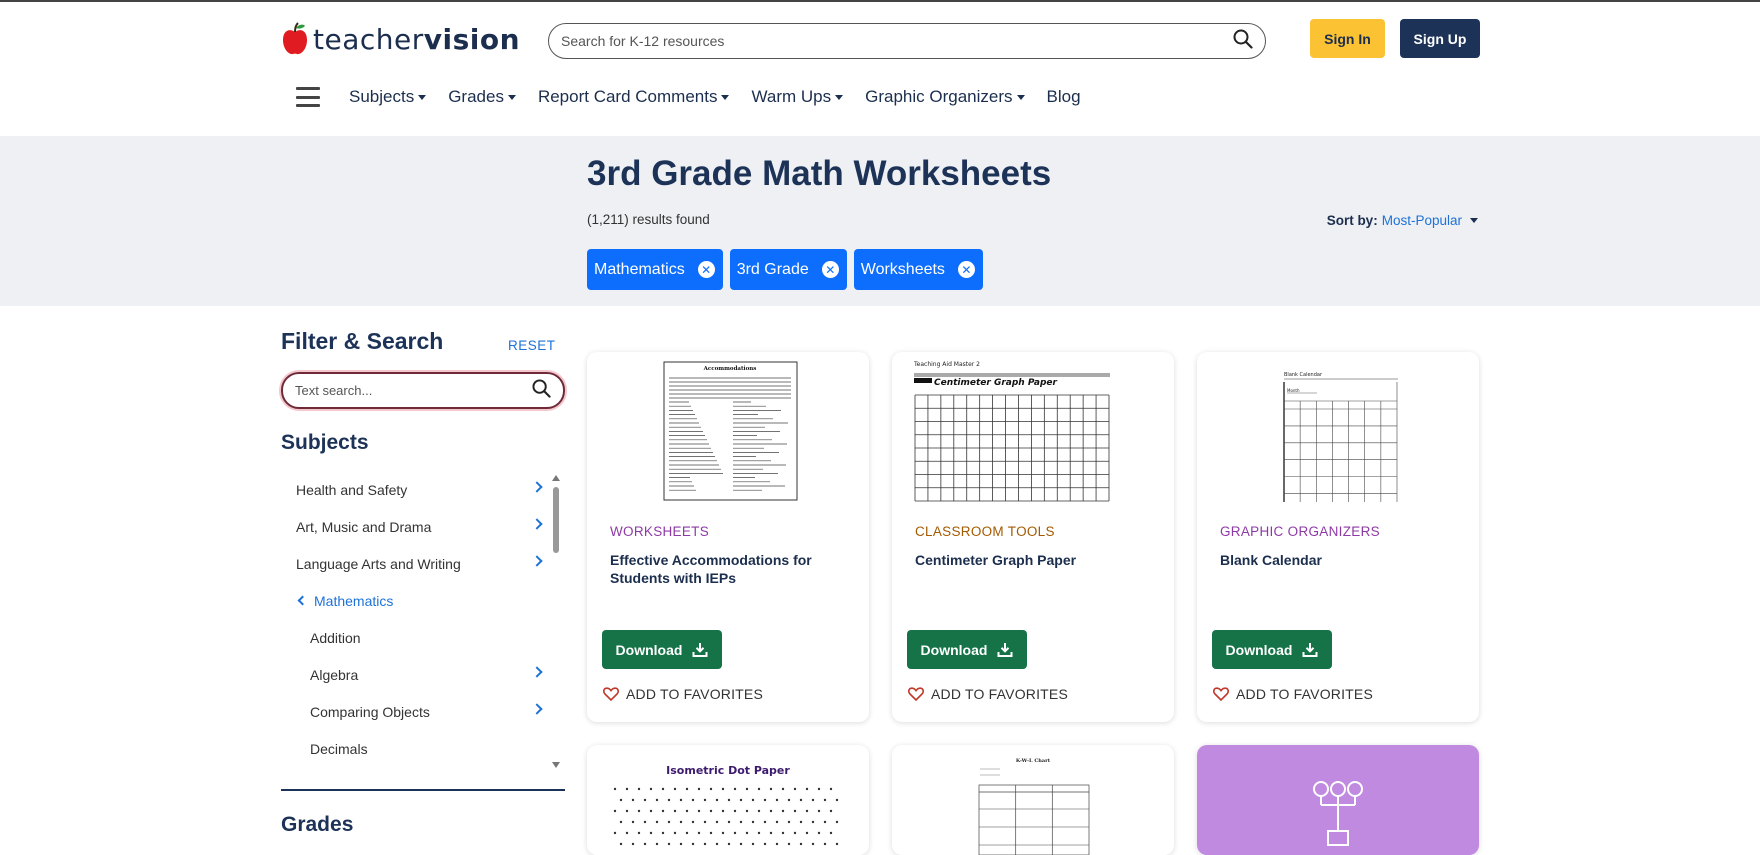 This screenshot has height=855, width=1760. Describe the element at coordinates (695, 694) in the screenshot. I see `favorite-label: ADD TO FAVORITES` at that location.